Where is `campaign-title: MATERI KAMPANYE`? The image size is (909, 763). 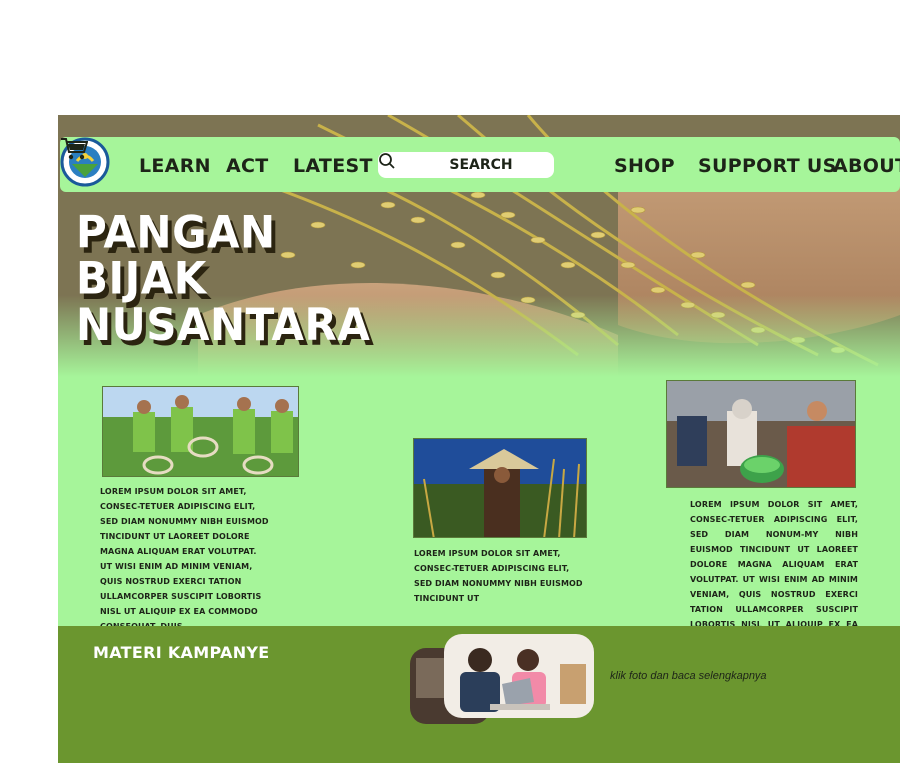 campaign-title: MATERI KAMPANYE is located at coordinates (181, 652).